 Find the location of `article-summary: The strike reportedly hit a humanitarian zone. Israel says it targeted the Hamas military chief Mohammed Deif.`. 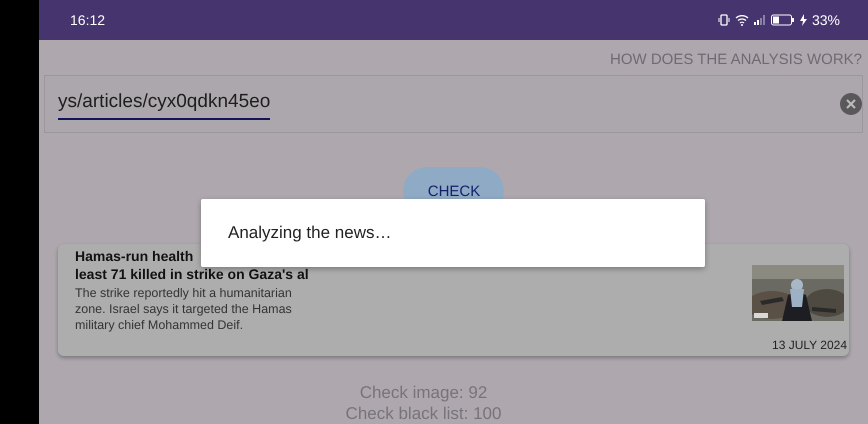

article-summary: The strike reportedly hit a humanitarian zone. Israel says it targeted the Hamas military chief Mohammed Deif. is located at coordinates (184, 309).